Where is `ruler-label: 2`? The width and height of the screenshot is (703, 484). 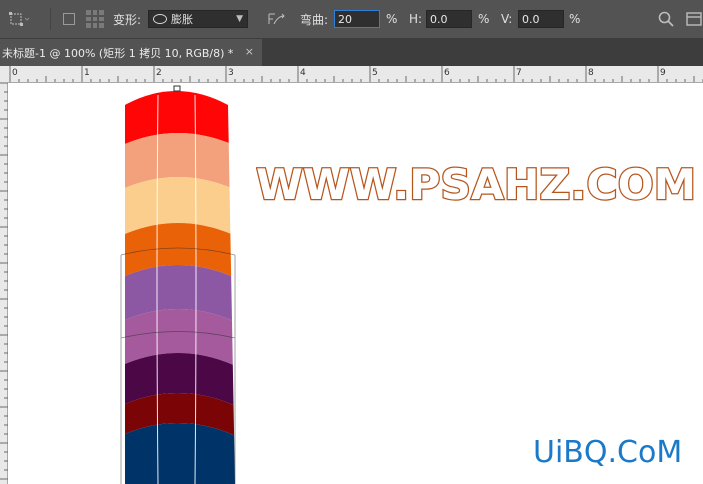 ruler-label: 2 is located at coordinates (159, 73).